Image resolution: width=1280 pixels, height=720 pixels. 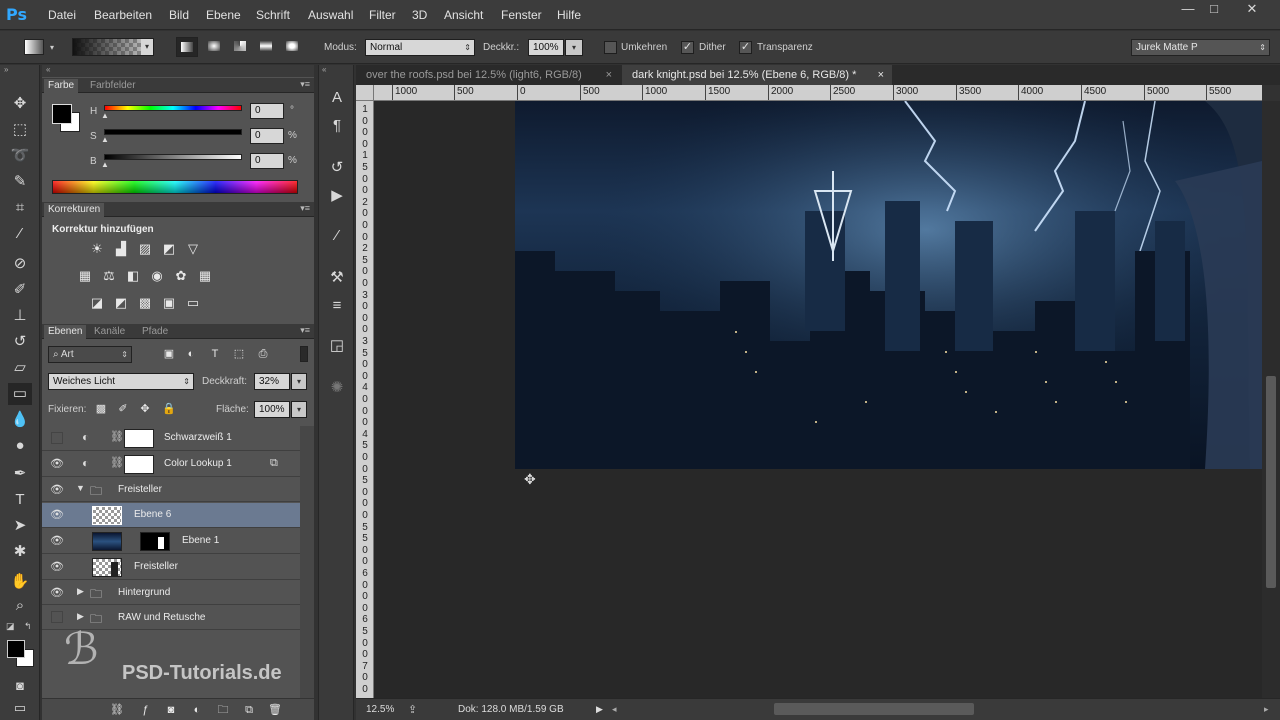 I want to click on lock-all-icon: 🔒, so click(x=169, y=409).